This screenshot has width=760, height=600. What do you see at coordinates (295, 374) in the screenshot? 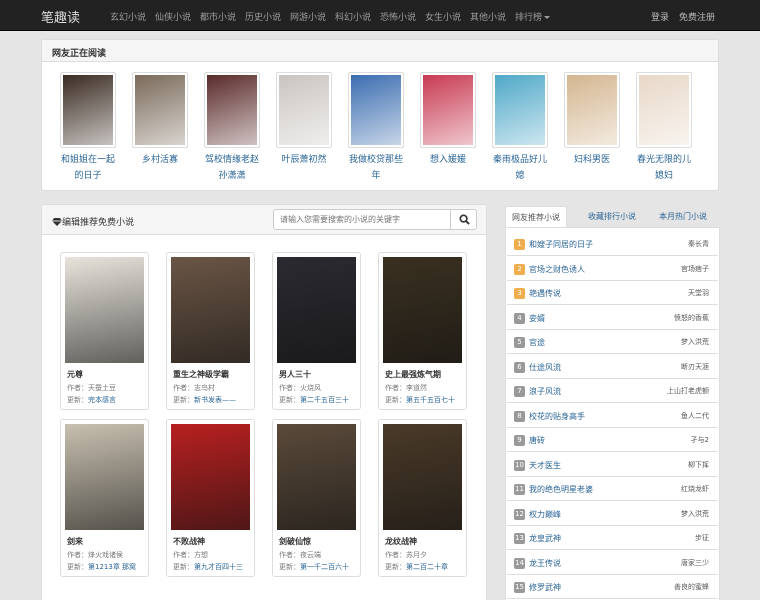
I see `book-name: 男人三十` at bounding box center [295, 374].